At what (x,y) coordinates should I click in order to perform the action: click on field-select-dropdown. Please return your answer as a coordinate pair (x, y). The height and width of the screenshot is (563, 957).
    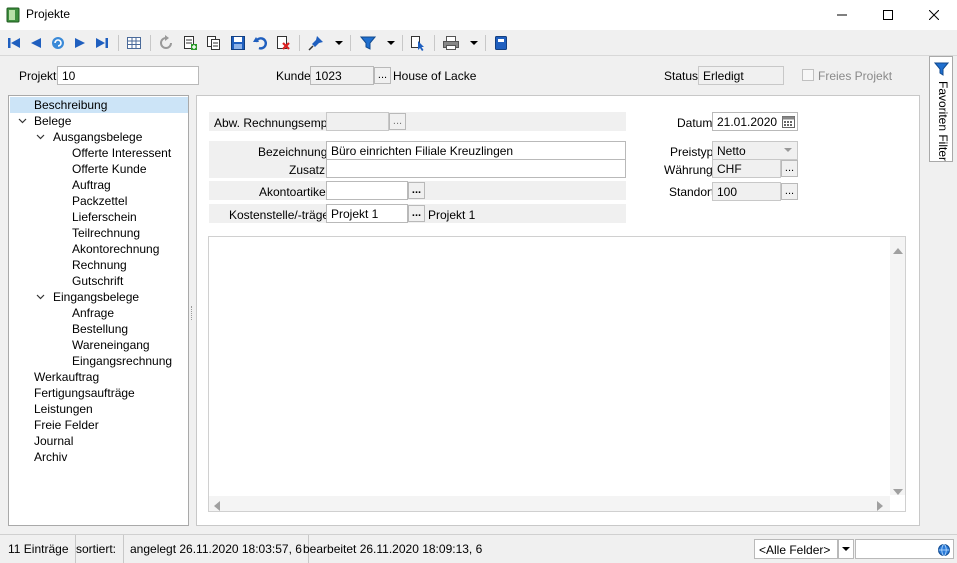
    Looking at the image, I should click on (846, 549).